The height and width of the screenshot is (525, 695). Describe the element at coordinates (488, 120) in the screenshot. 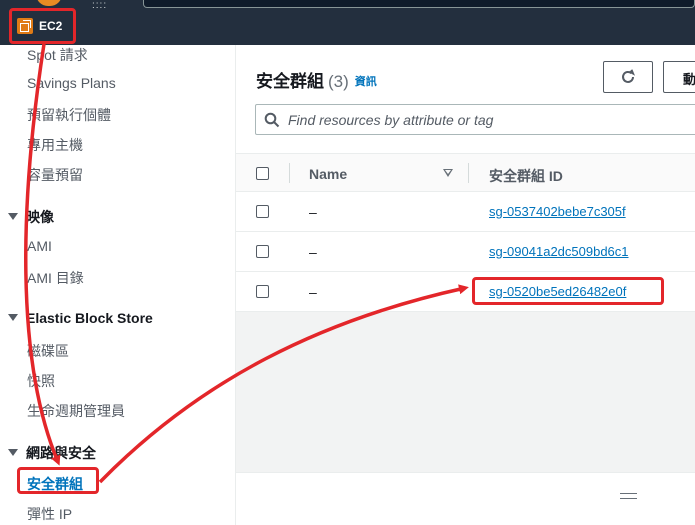

I see `search-input` at that location.